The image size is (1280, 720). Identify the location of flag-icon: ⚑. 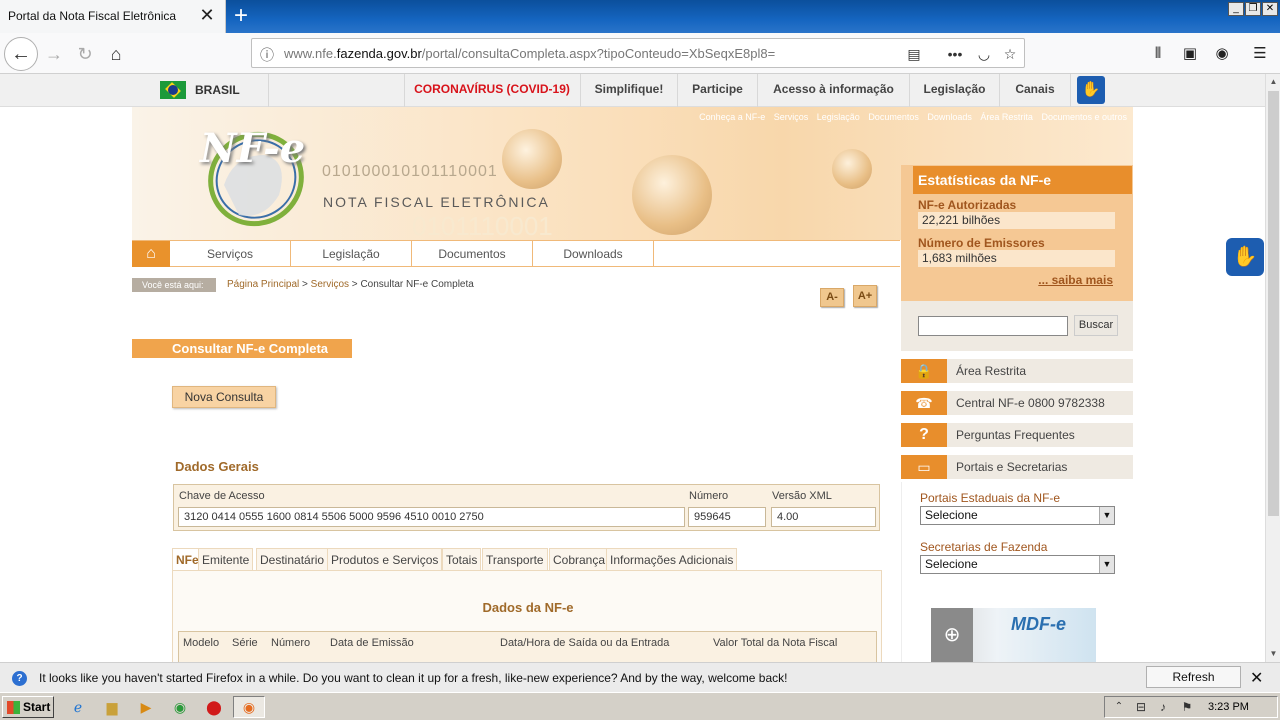
(1187, 707).